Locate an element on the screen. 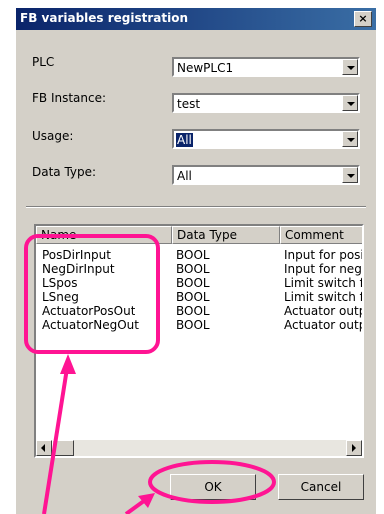 Image resolution: width=384 pixels, height=514 pixels. title-bar: FB variables registration × is located at coordinates (196, 19).